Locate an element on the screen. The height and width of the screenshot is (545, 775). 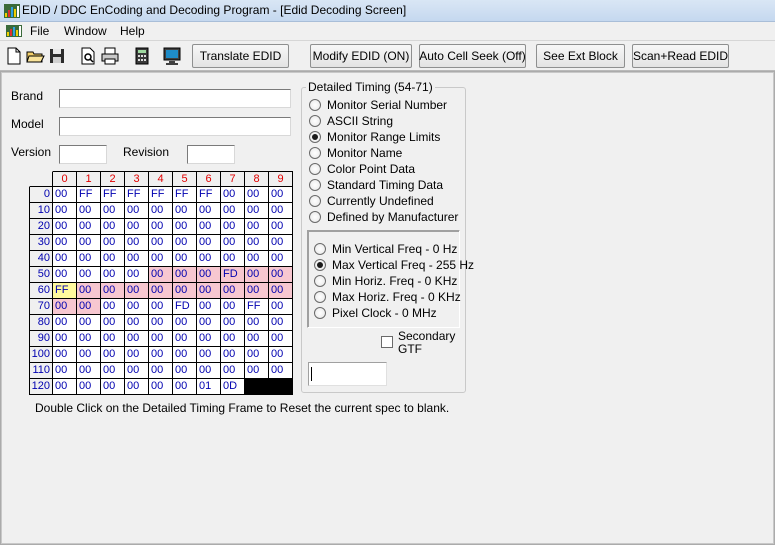
descriptor-type-option: Monitor Range Limits is located at coordinates (374, 137).